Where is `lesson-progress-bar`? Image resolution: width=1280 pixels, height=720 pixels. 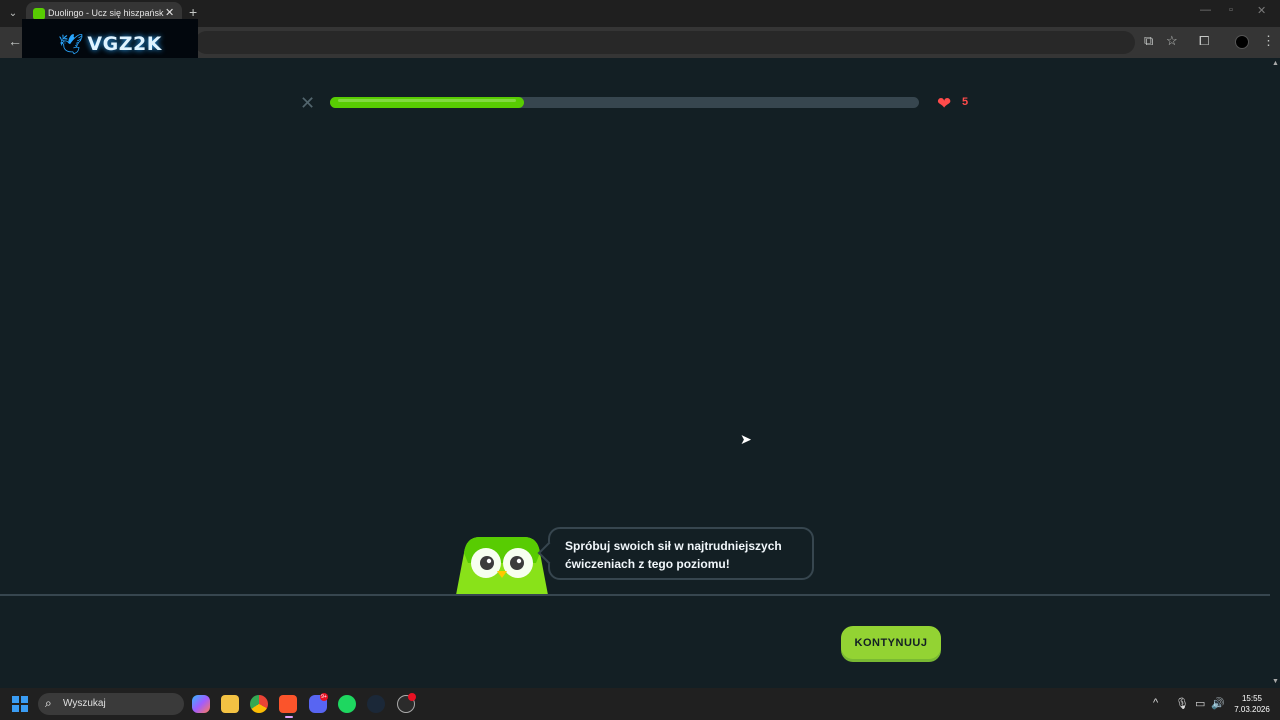 lesson-progress-bar is located at coordinates (624, 102).